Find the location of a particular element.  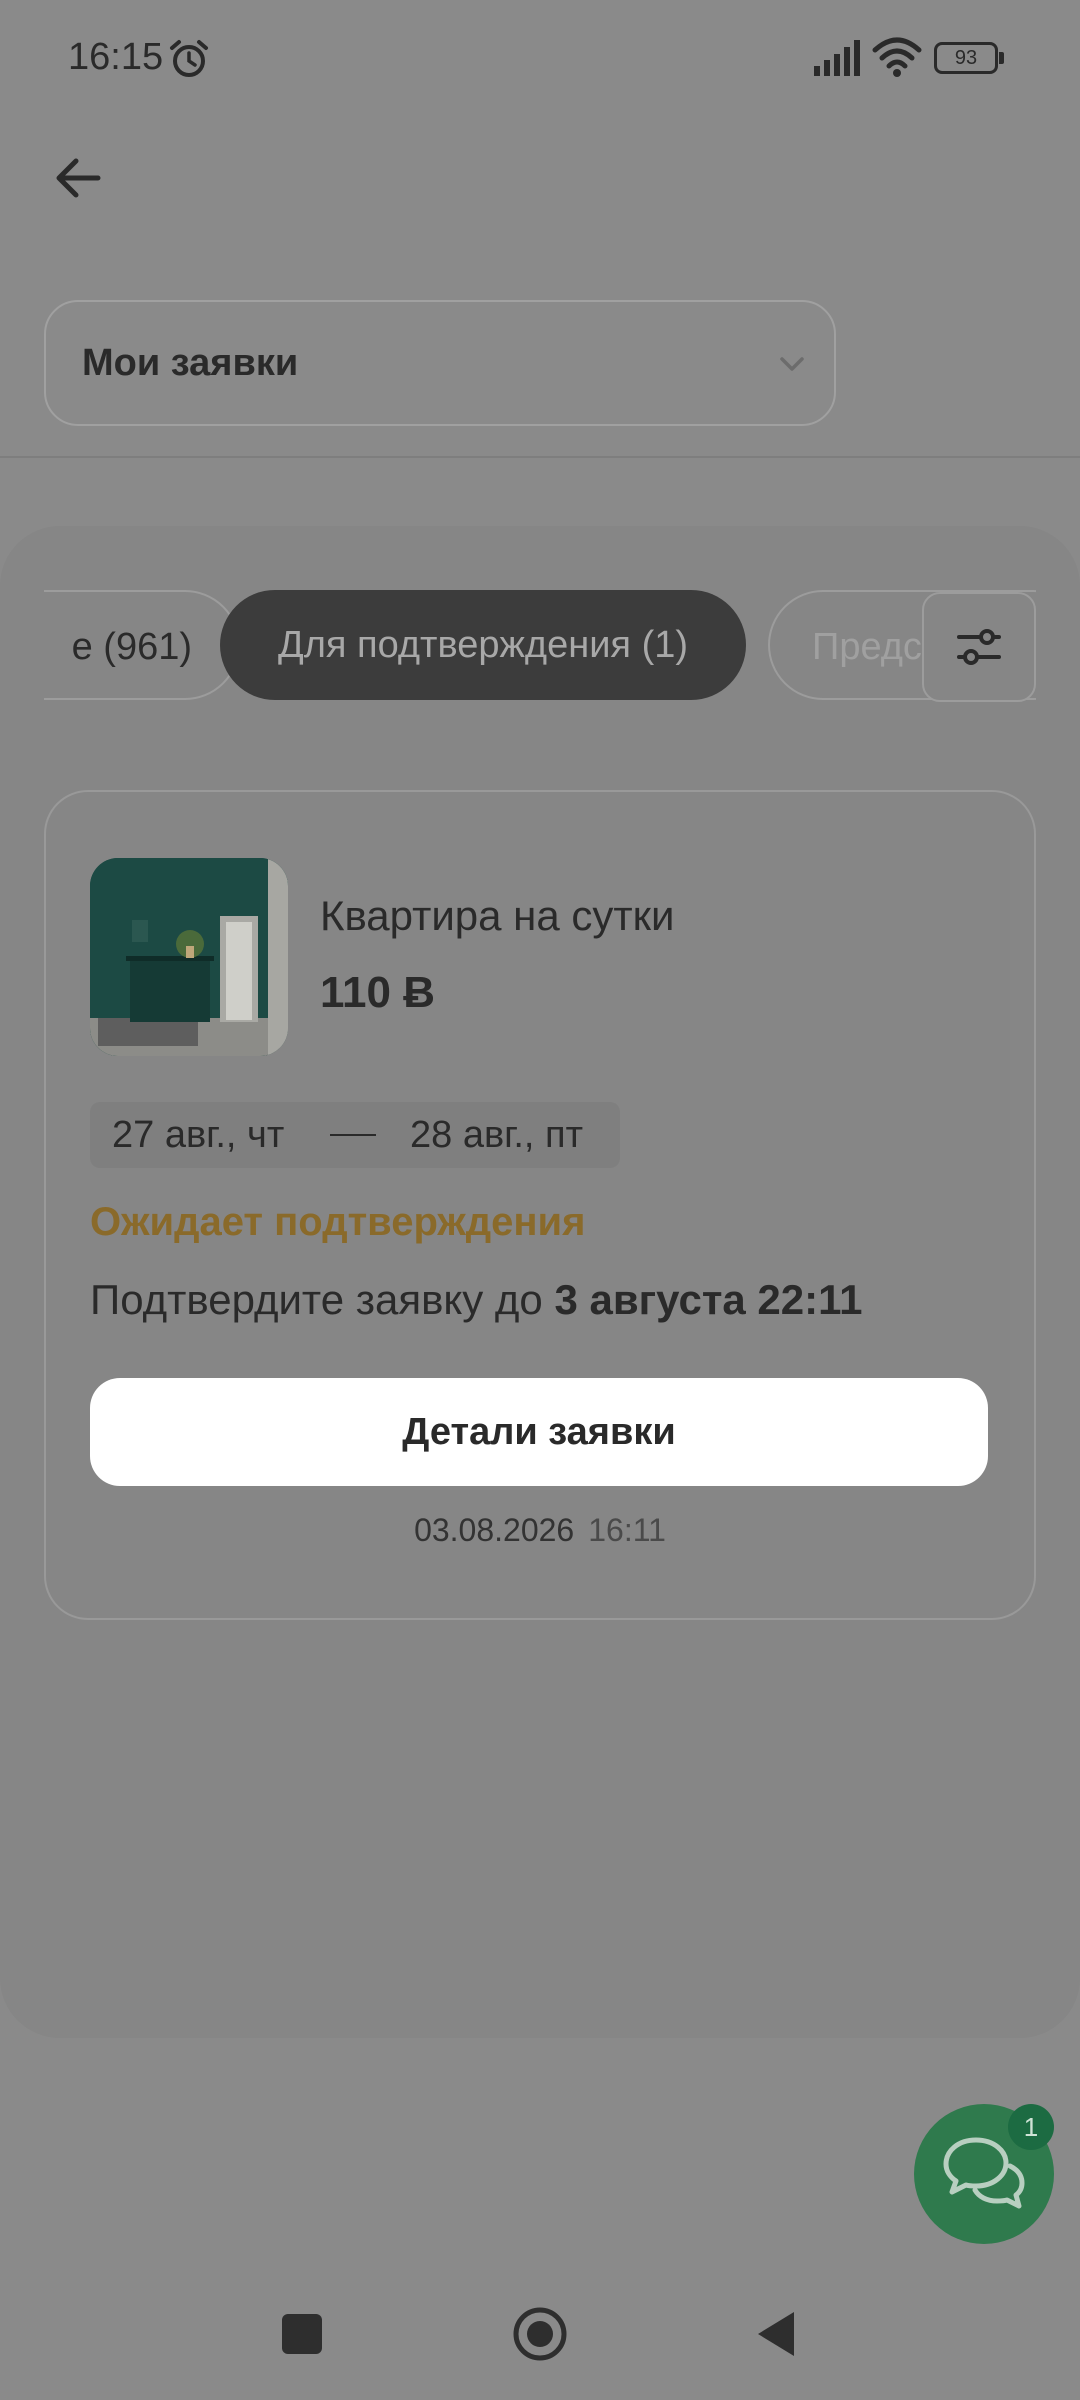

deadline-value: 3 августа 22:11 is located at coordinates (708, 1299).